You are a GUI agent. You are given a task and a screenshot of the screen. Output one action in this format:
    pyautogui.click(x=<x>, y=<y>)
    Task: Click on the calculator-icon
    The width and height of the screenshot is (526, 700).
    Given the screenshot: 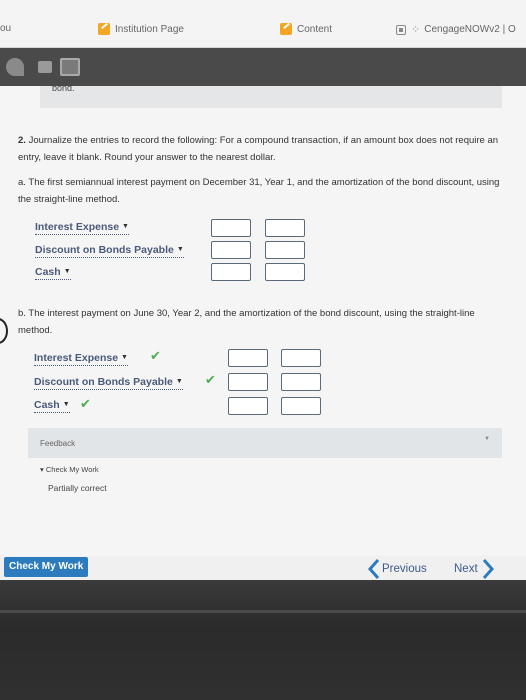 What is the action you would take?
    pyautogui.click(x=70, y=67)
    